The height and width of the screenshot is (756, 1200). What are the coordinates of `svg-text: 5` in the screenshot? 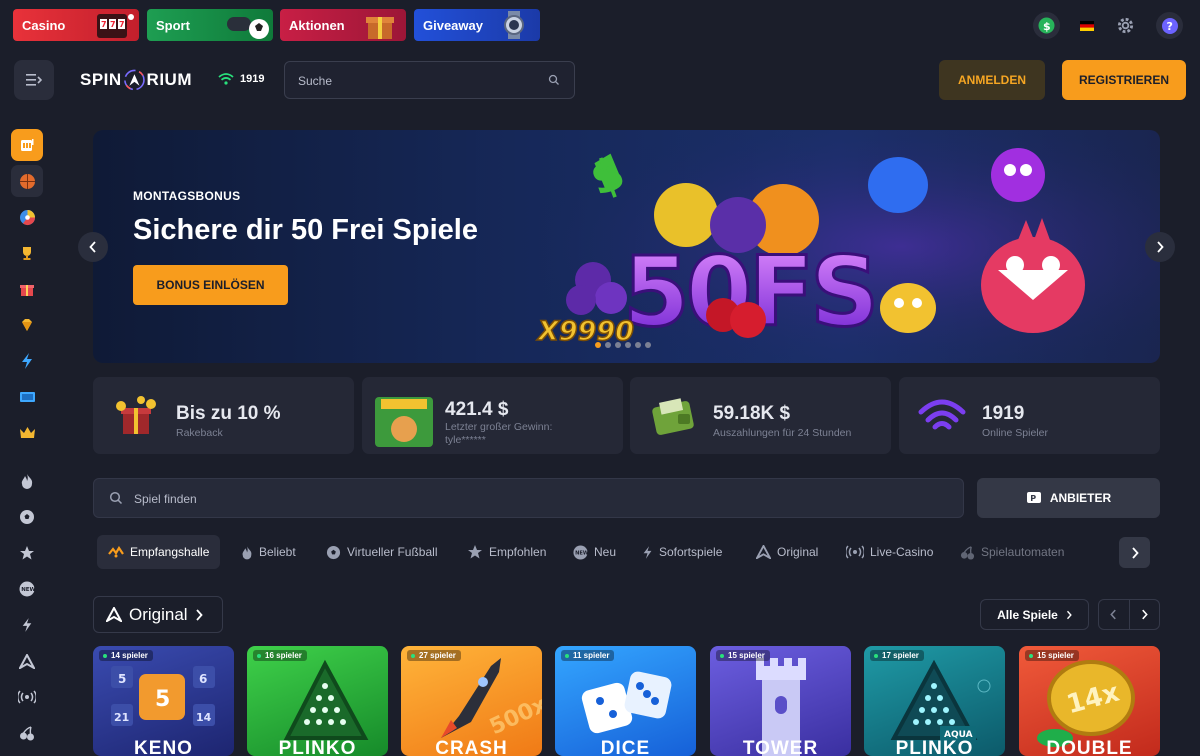 It's located at (162, 699).